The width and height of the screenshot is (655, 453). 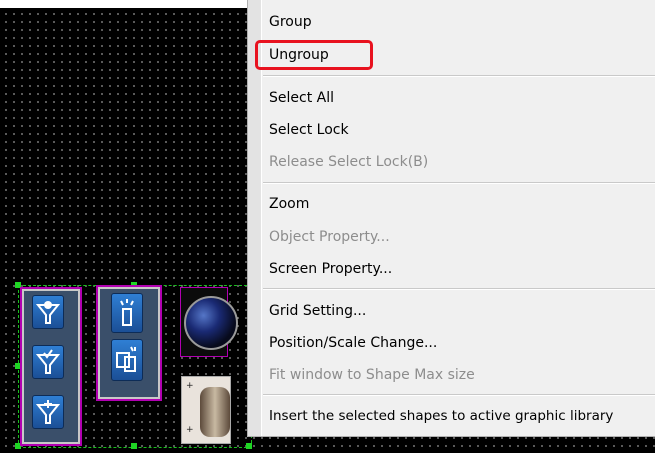 I want to click on menu-item-select-all: Select All, so click(x=301, y=98).